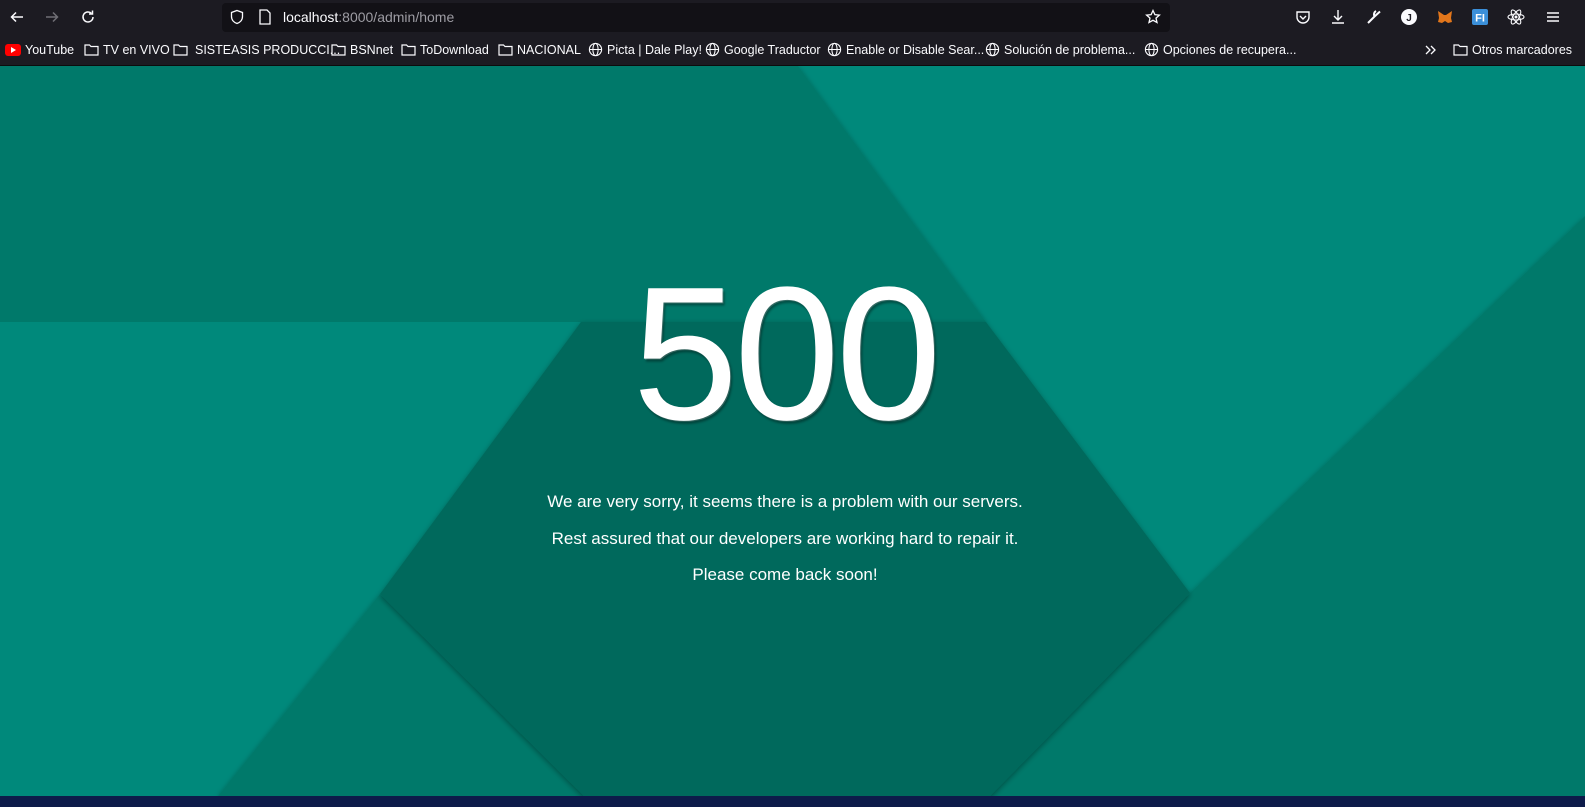 The height and width of the screenshot is (807, 1585). I want to click on url-host: localhost, so click(311, 17).